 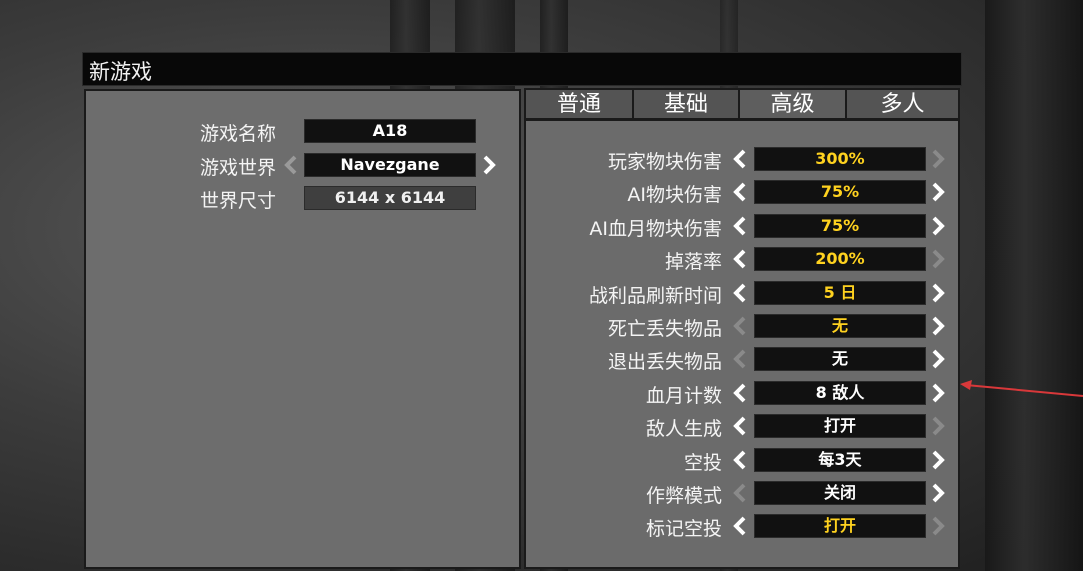 I want to click on tab-advanced: 高级, so click(x=793, y=104).